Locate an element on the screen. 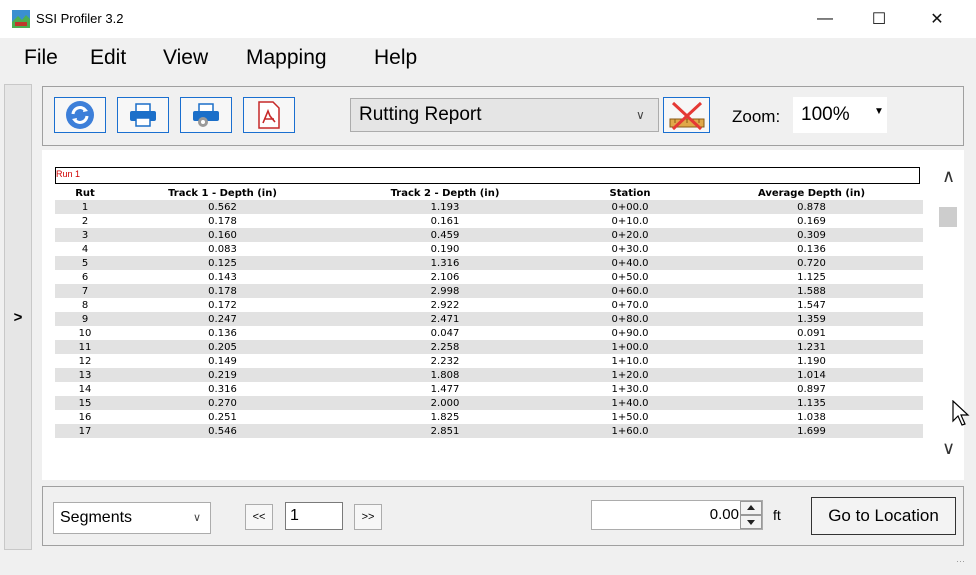  dropdown-arrow-icon: ▼ is located at coordinates (879, 111).